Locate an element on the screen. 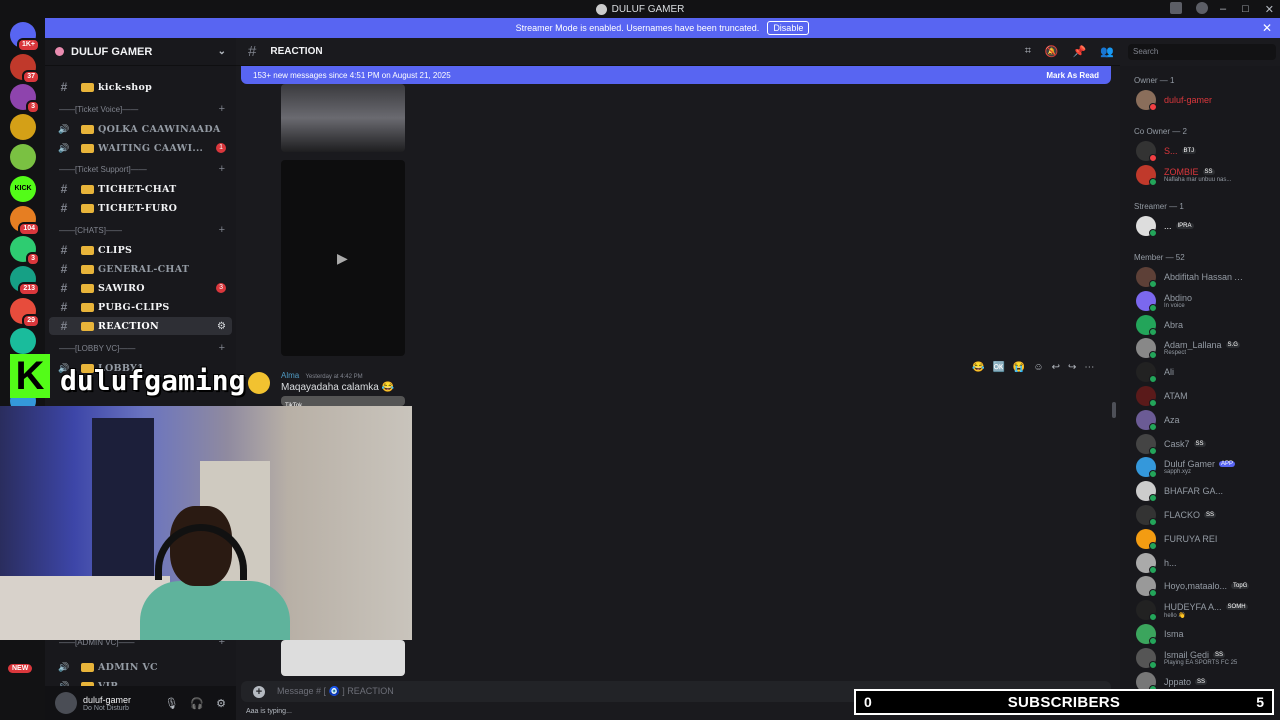 The height and width of the screenshot is (720, 1280). settings-gear-icon: ⚙ is located at coordinates (221, 703).